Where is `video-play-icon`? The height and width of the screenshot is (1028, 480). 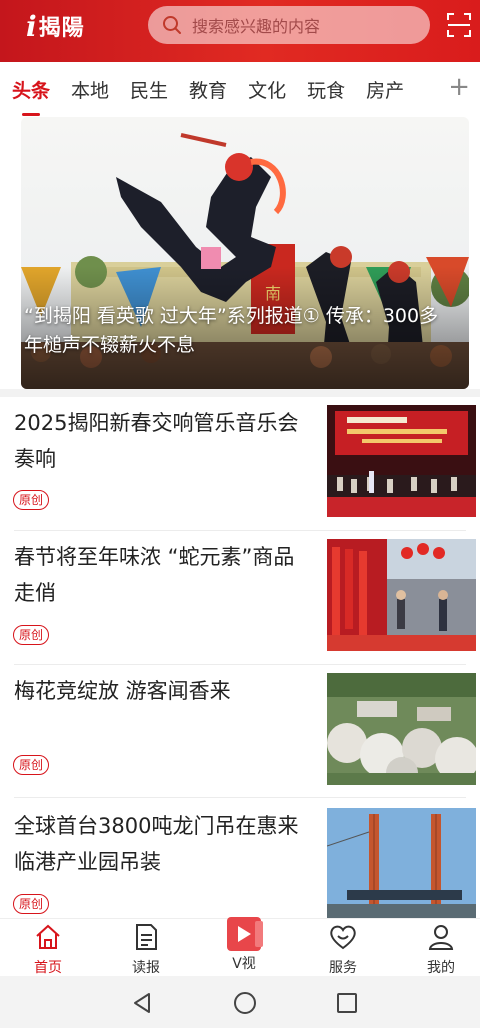
video-play-icon is located at coordinates (245, 934).